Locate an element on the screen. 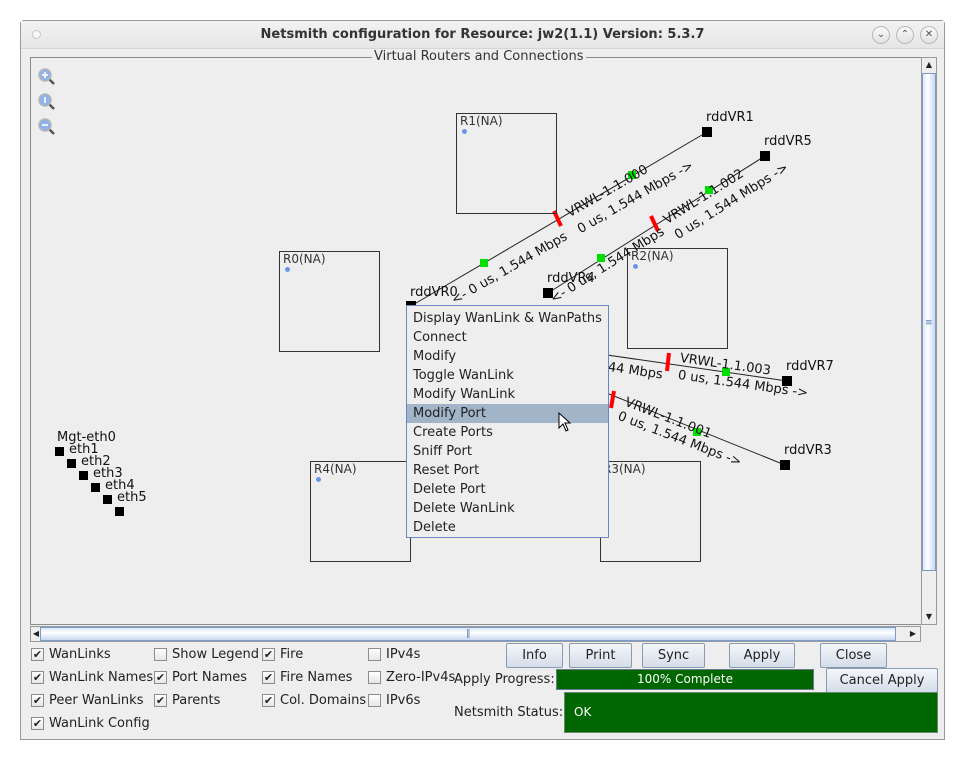 The image size is (965, 760). port-eth3 is located at coordinates (95, 487).